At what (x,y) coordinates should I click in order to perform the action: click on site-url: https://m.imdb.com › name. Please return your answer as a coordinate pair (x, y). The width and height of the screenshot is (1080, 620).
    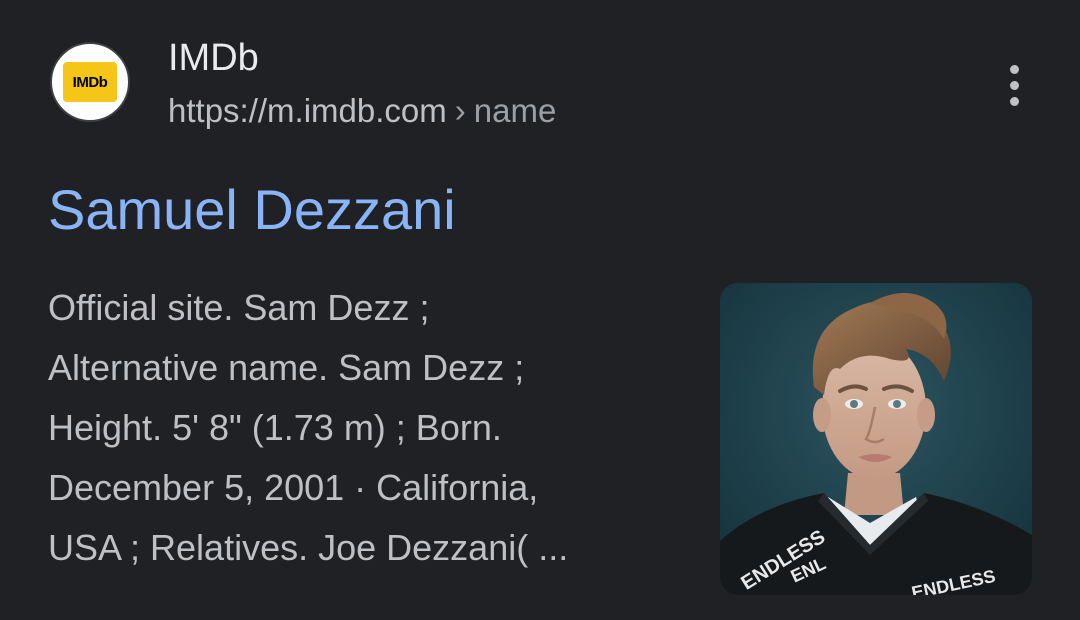
    Looking at the image, I should click on (362, 111).